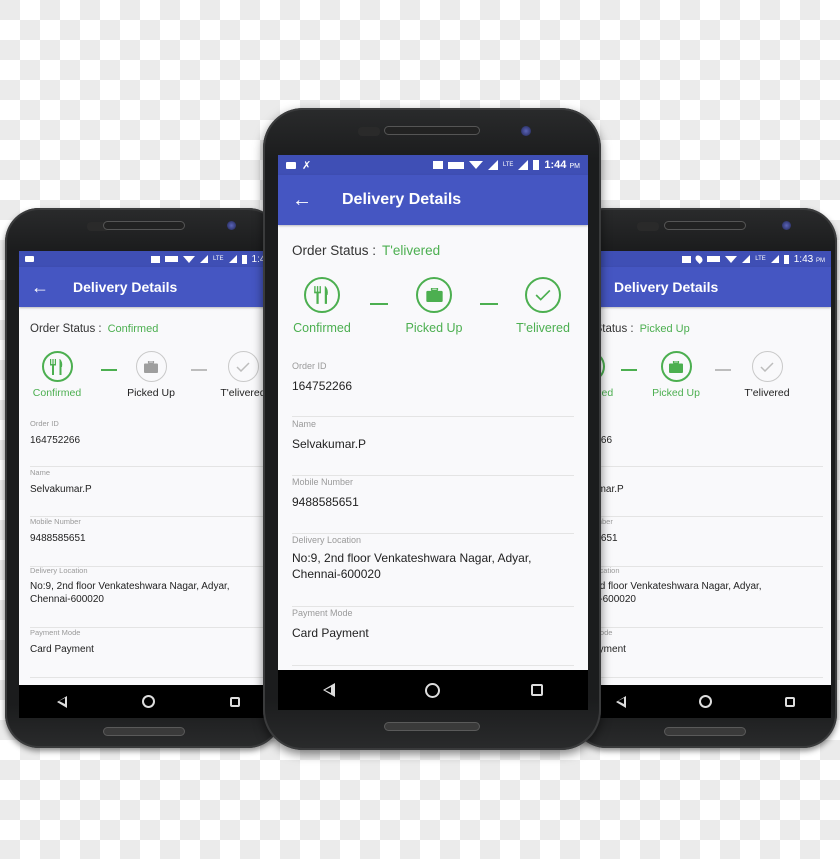 The height and width of the screenshot is (859, 840). Describe the element at coordinates (133, 329) in the screenshot. I see `order-status-value: Confirmed` at that location.